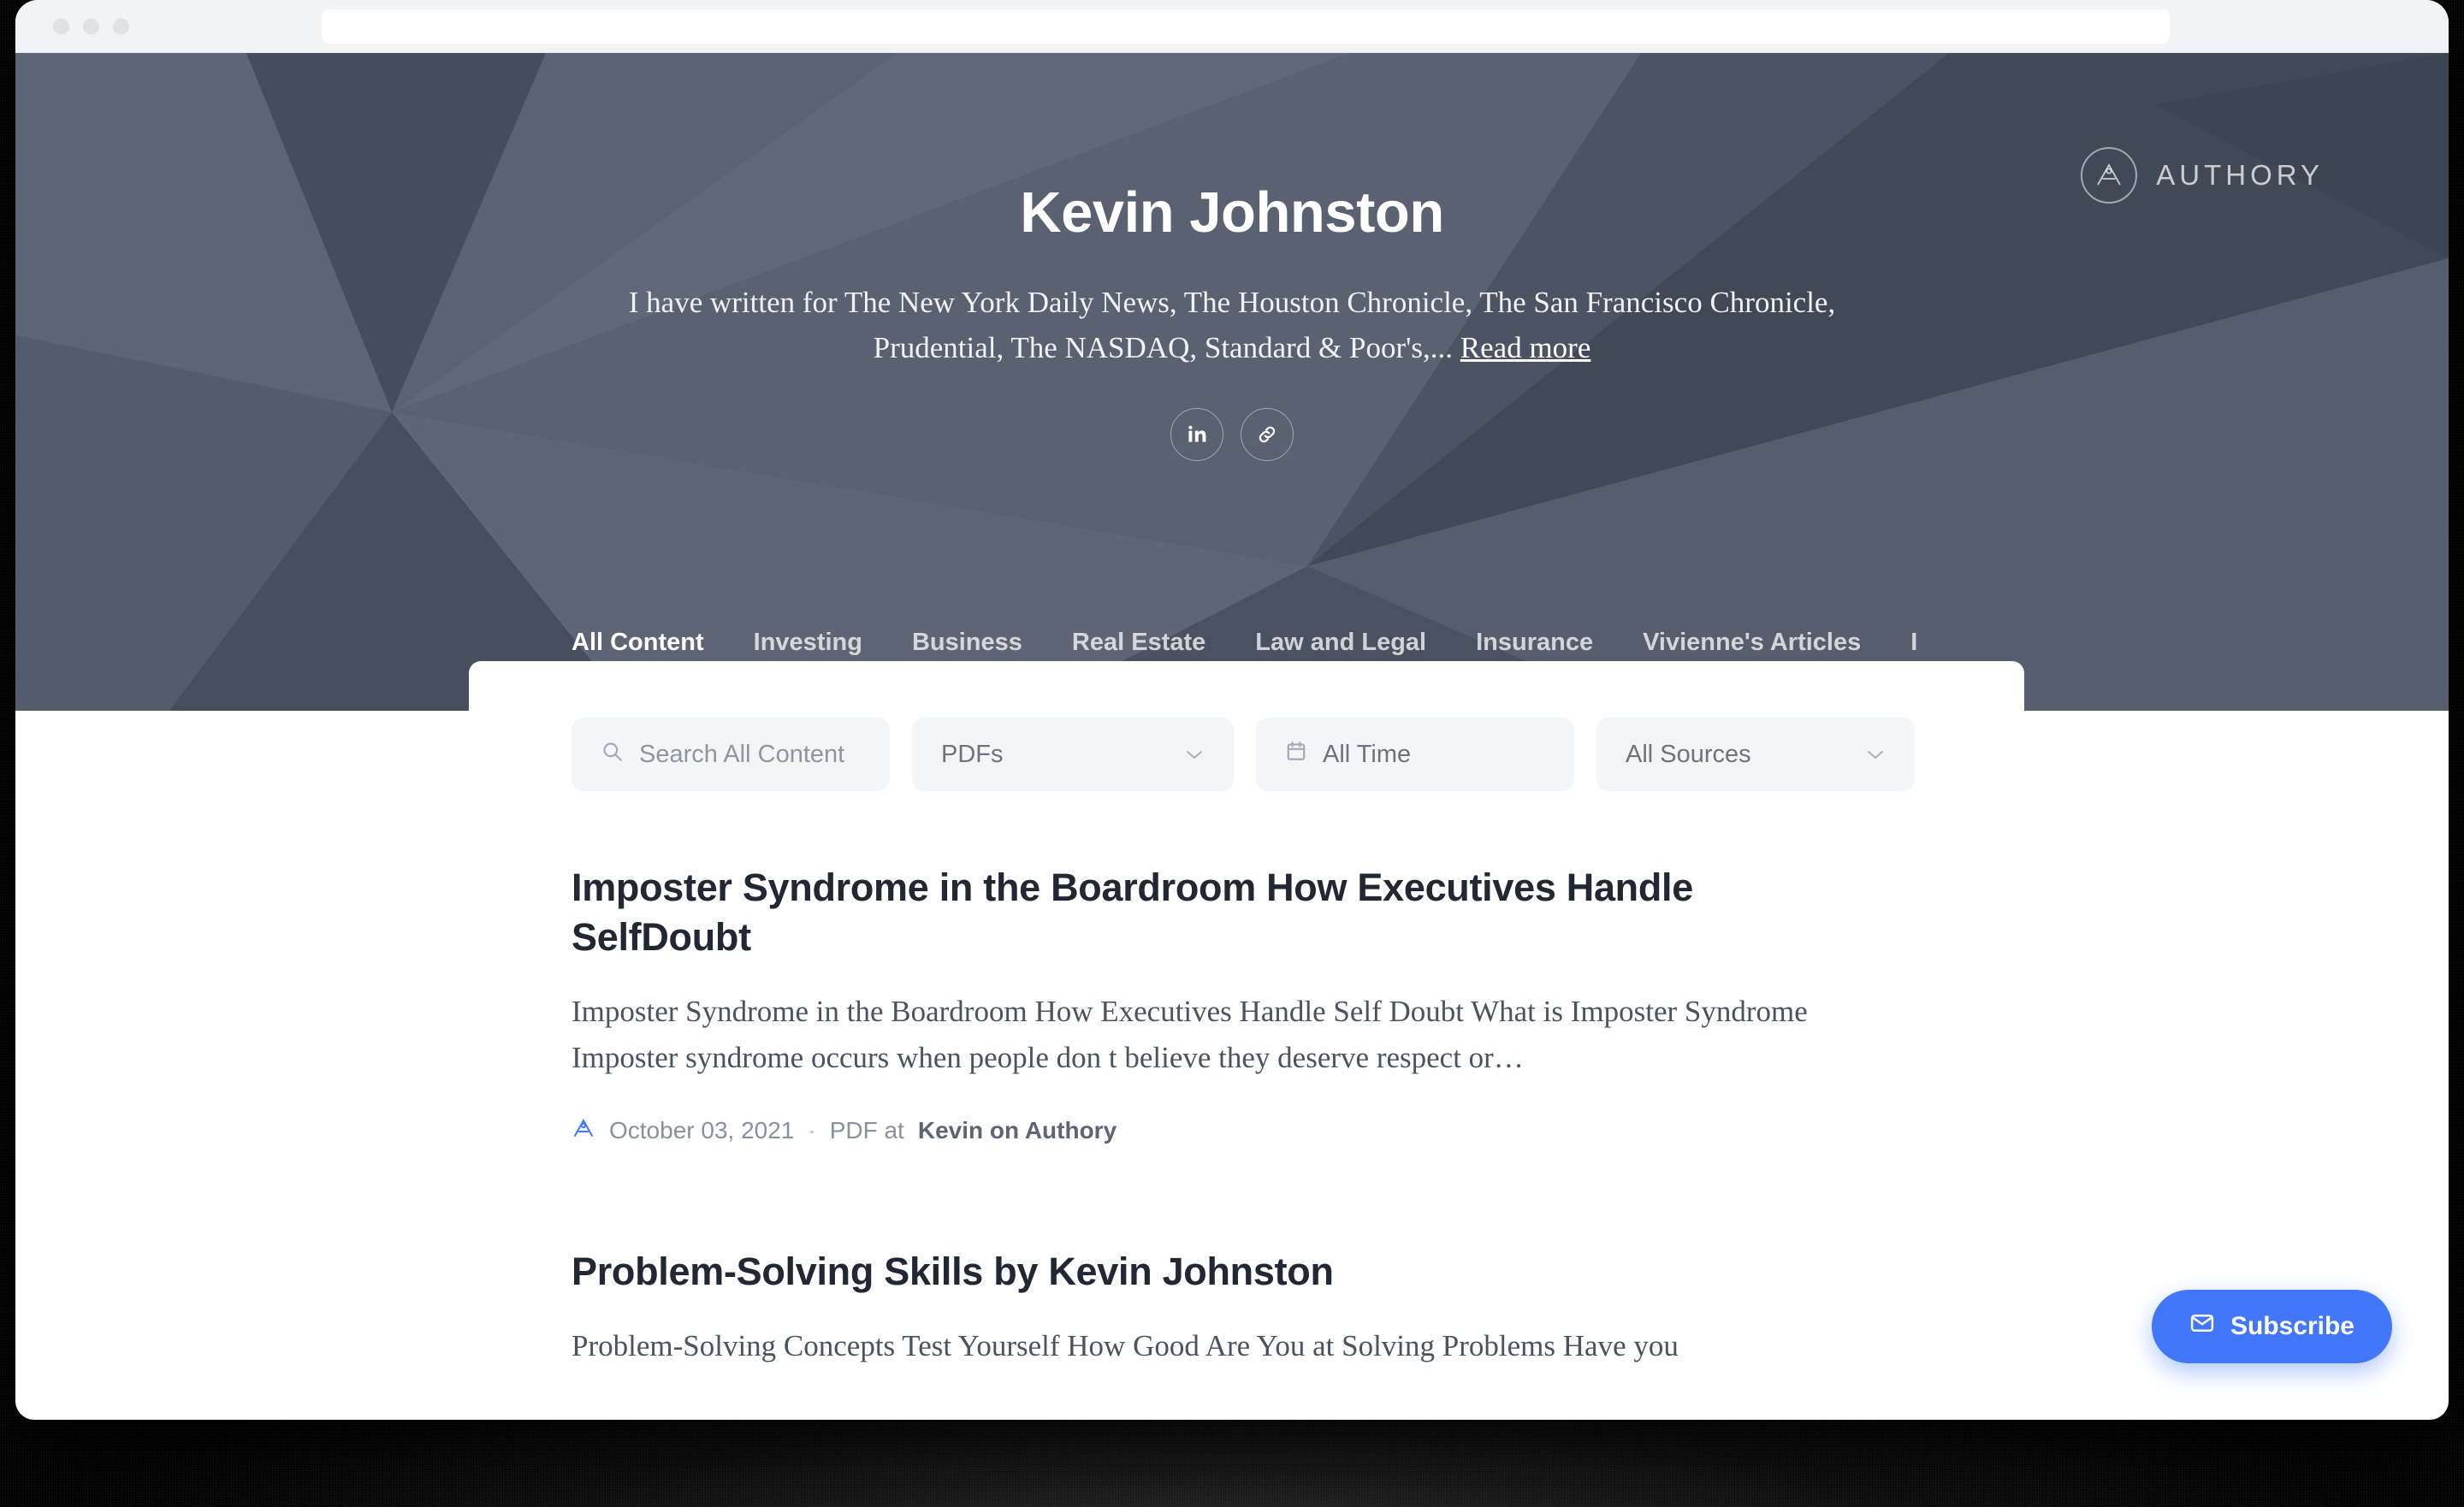 The width and height of the screenshot is (2464, 1507). I want to click on content-type-value: PDFs, so click(972, 754).